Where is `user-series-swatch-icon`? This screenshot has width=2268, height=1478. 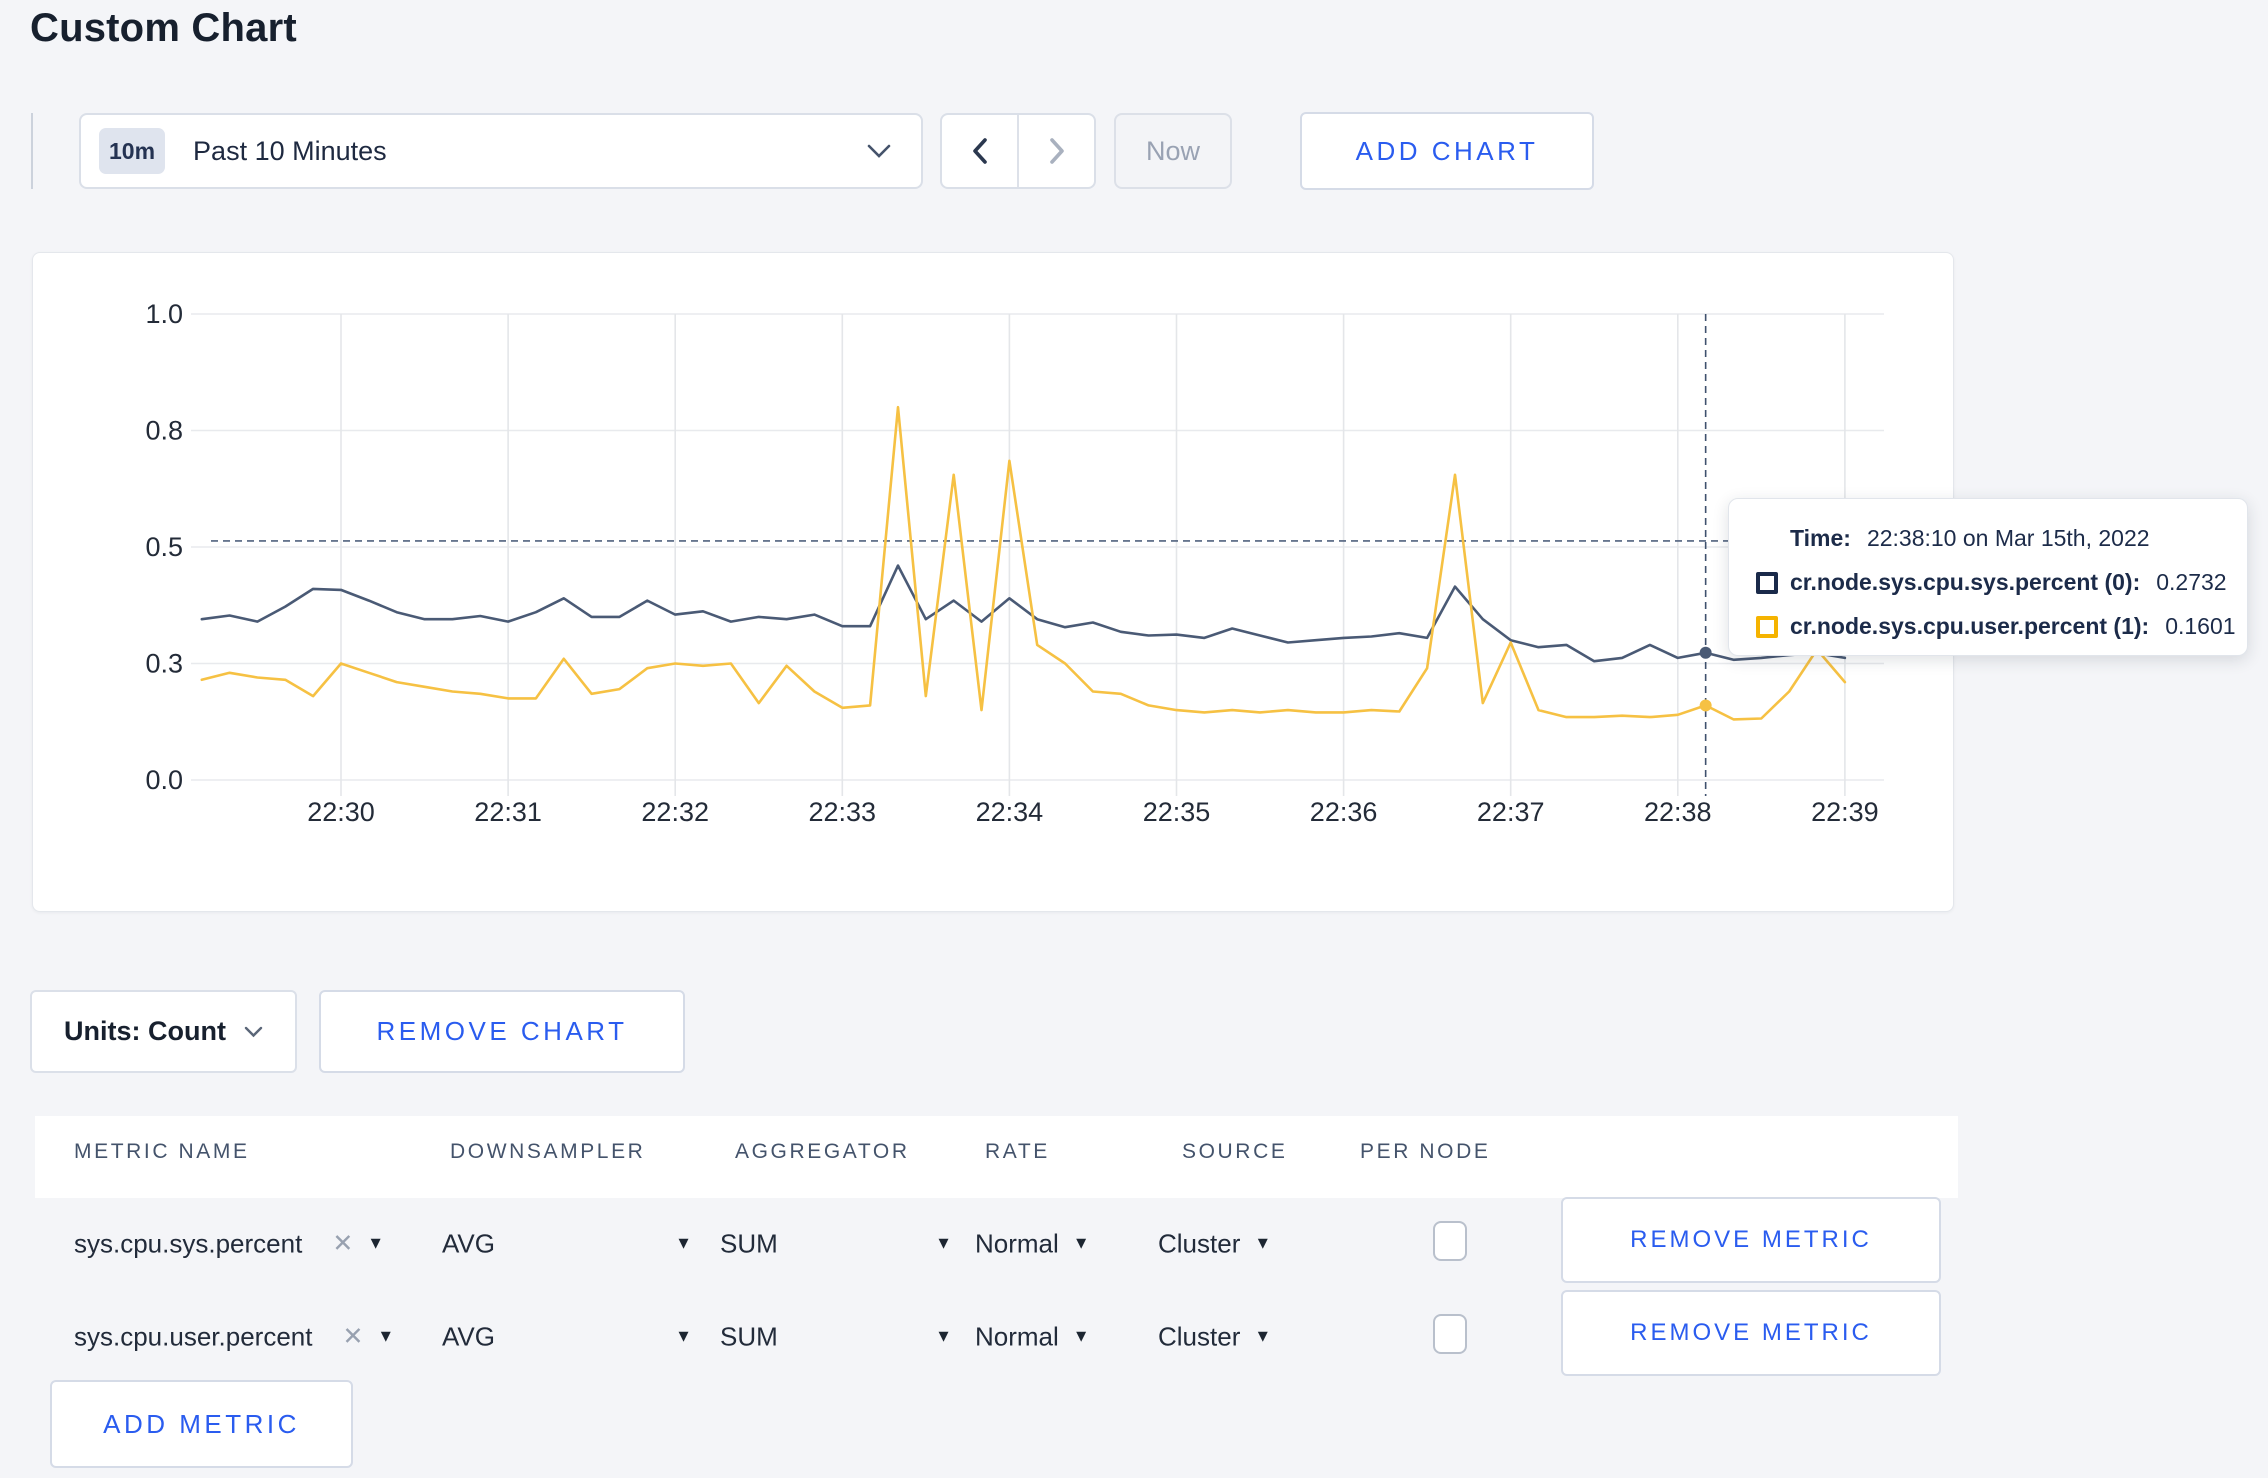 user-series-swatch-icon is located at coordinates (1767, 626).